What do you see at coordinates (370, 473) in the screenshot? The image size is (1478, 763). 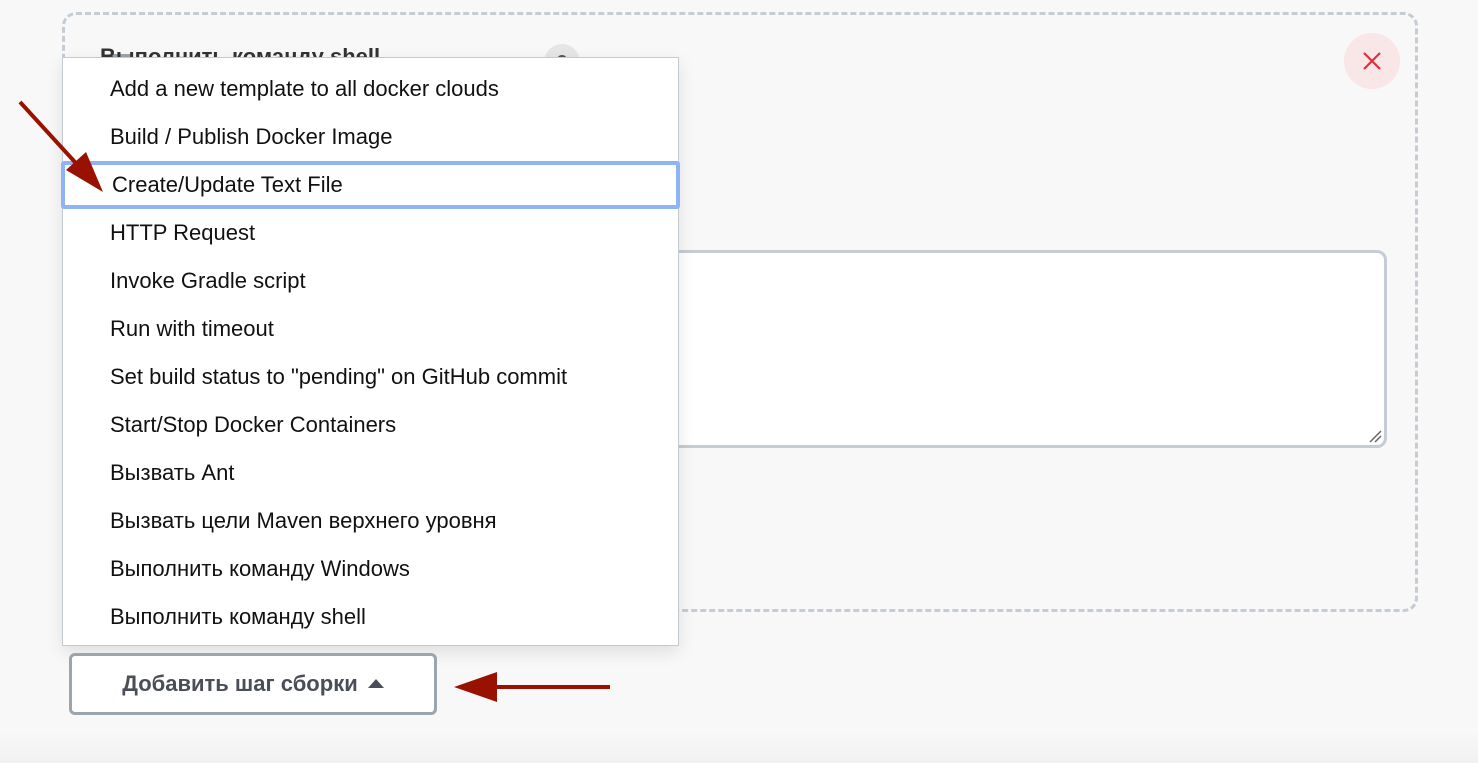 I see `menu-item: Вызвать Ant` at bounding box center [370, 473].